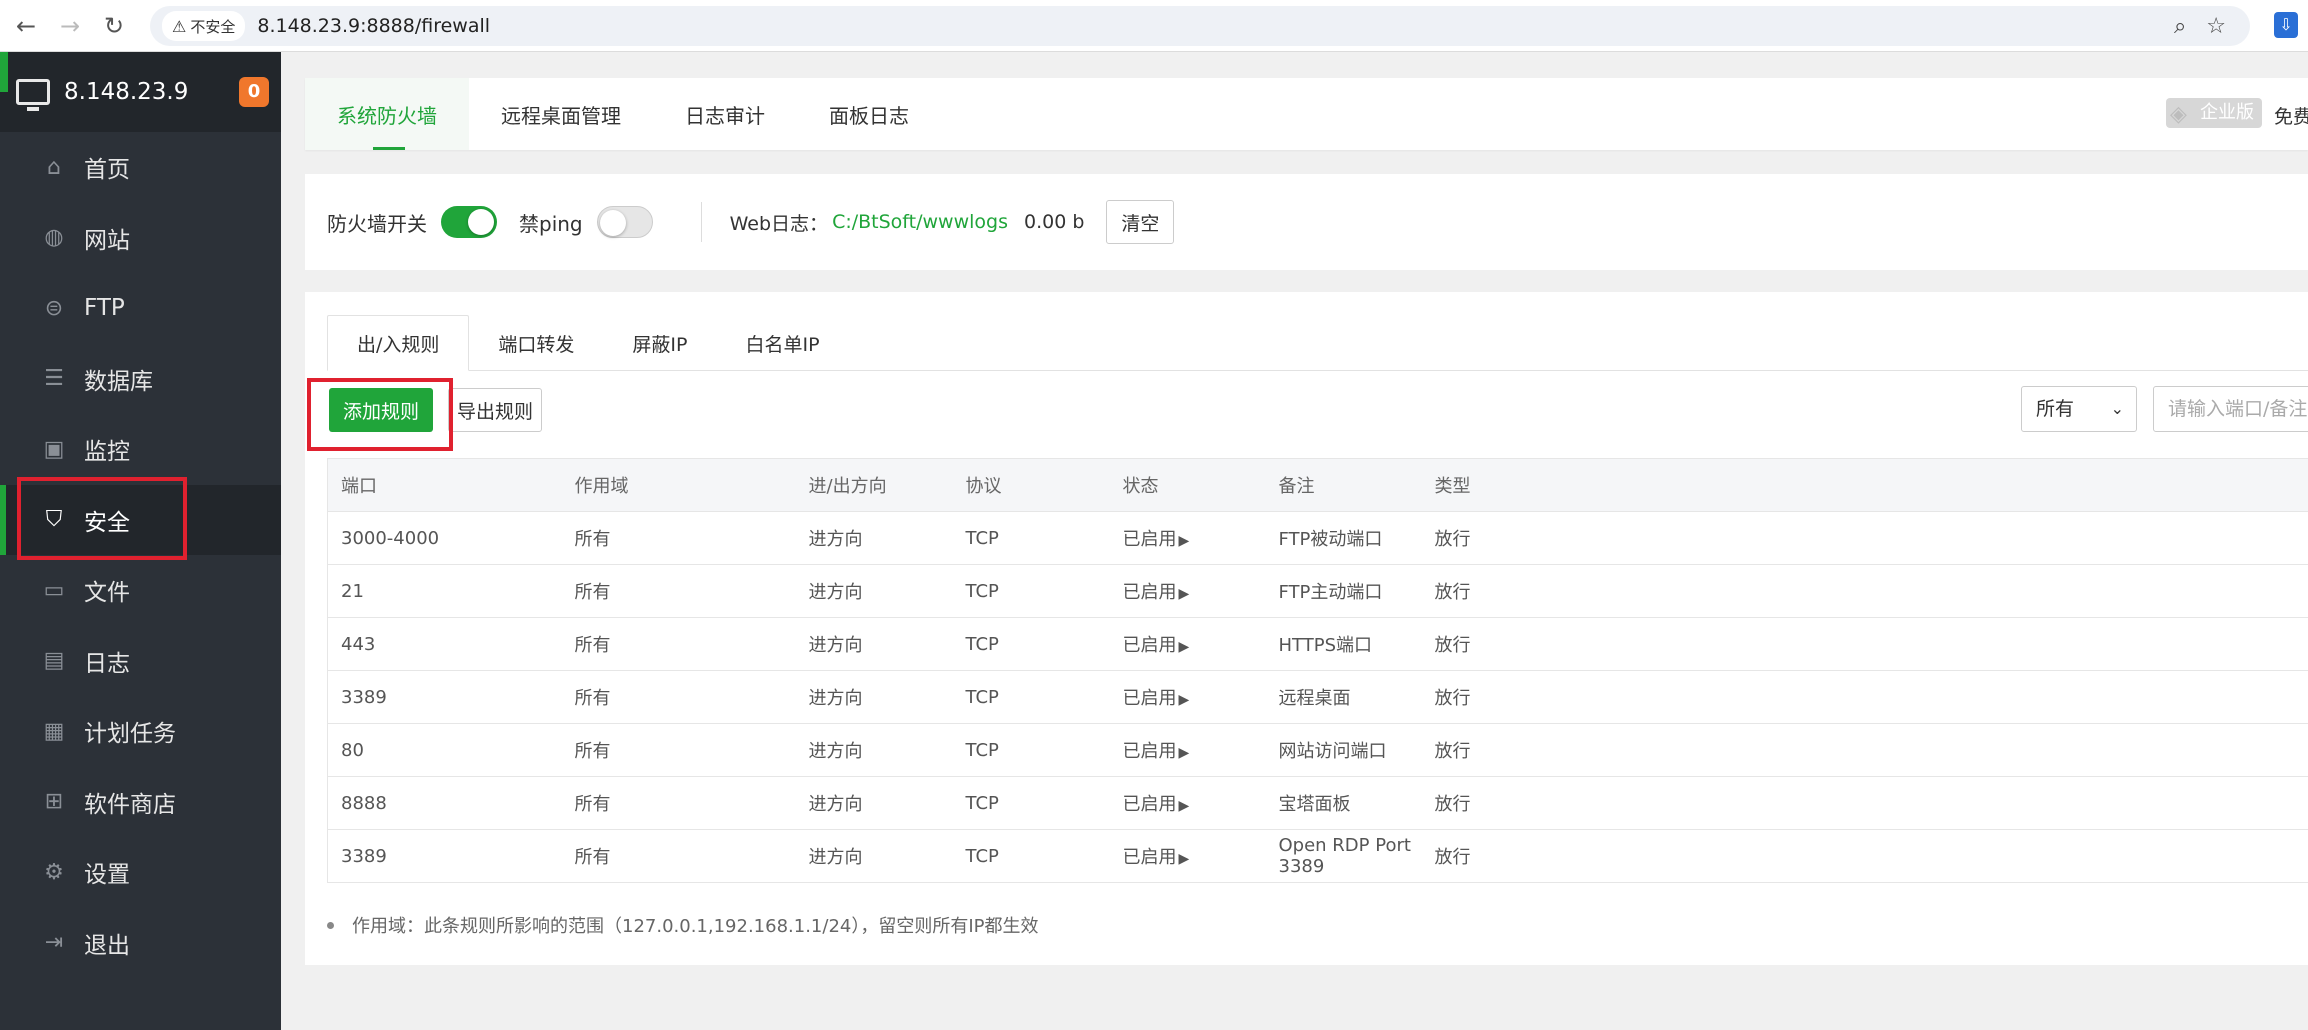 The height and width of the screenshot is (1030, 2308). Describe the element at coordinates (1149, 592) in the screenshot. I see `status-label: 已启用` at that location.